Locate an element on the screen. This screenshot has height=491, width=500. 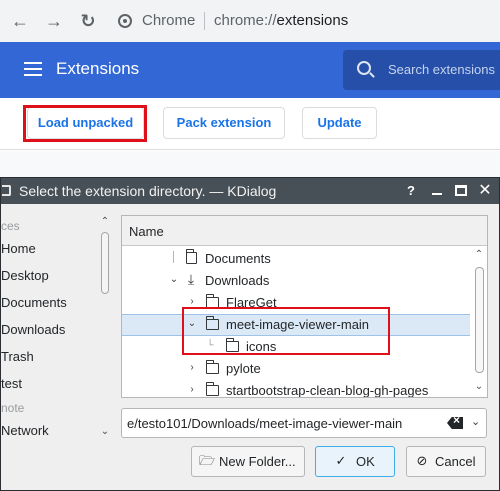
maximize-icon is located at coordinates (461, 191).